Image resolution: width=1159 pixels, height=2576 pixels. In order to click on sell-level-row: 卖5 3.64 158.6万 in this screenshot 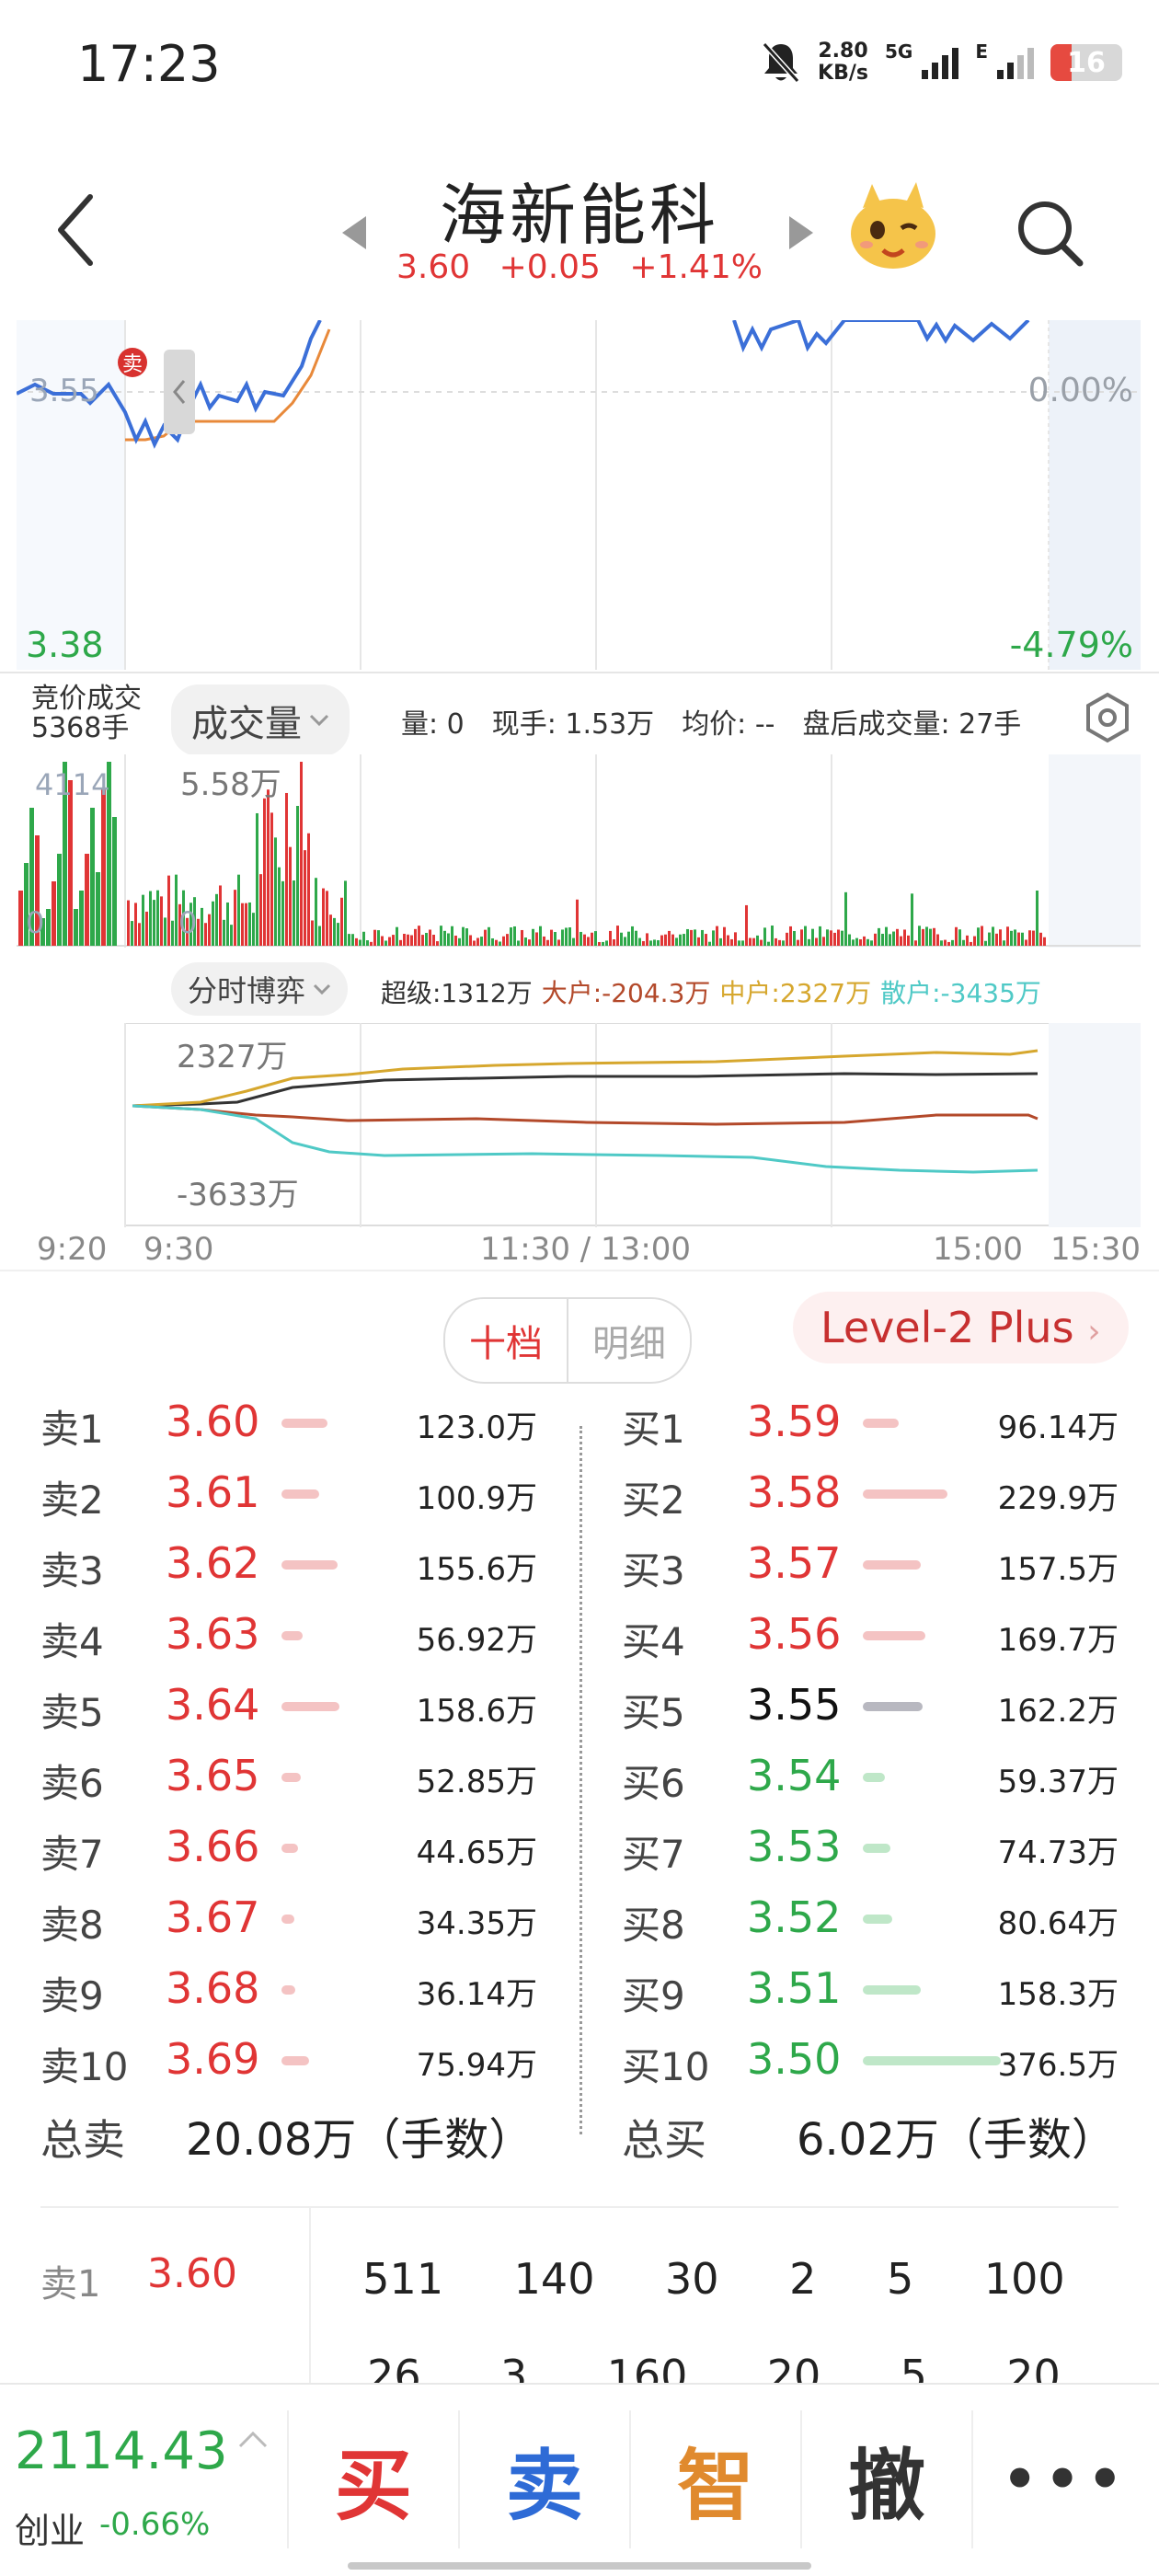, I will do `click(288, 1708)`.